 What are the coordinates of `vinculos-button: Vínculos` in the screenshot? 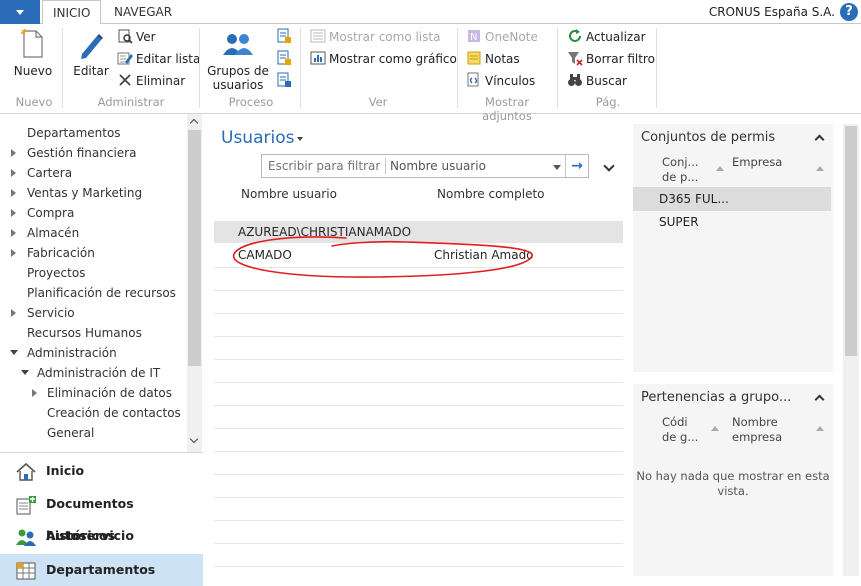 It's located at (500, 81).